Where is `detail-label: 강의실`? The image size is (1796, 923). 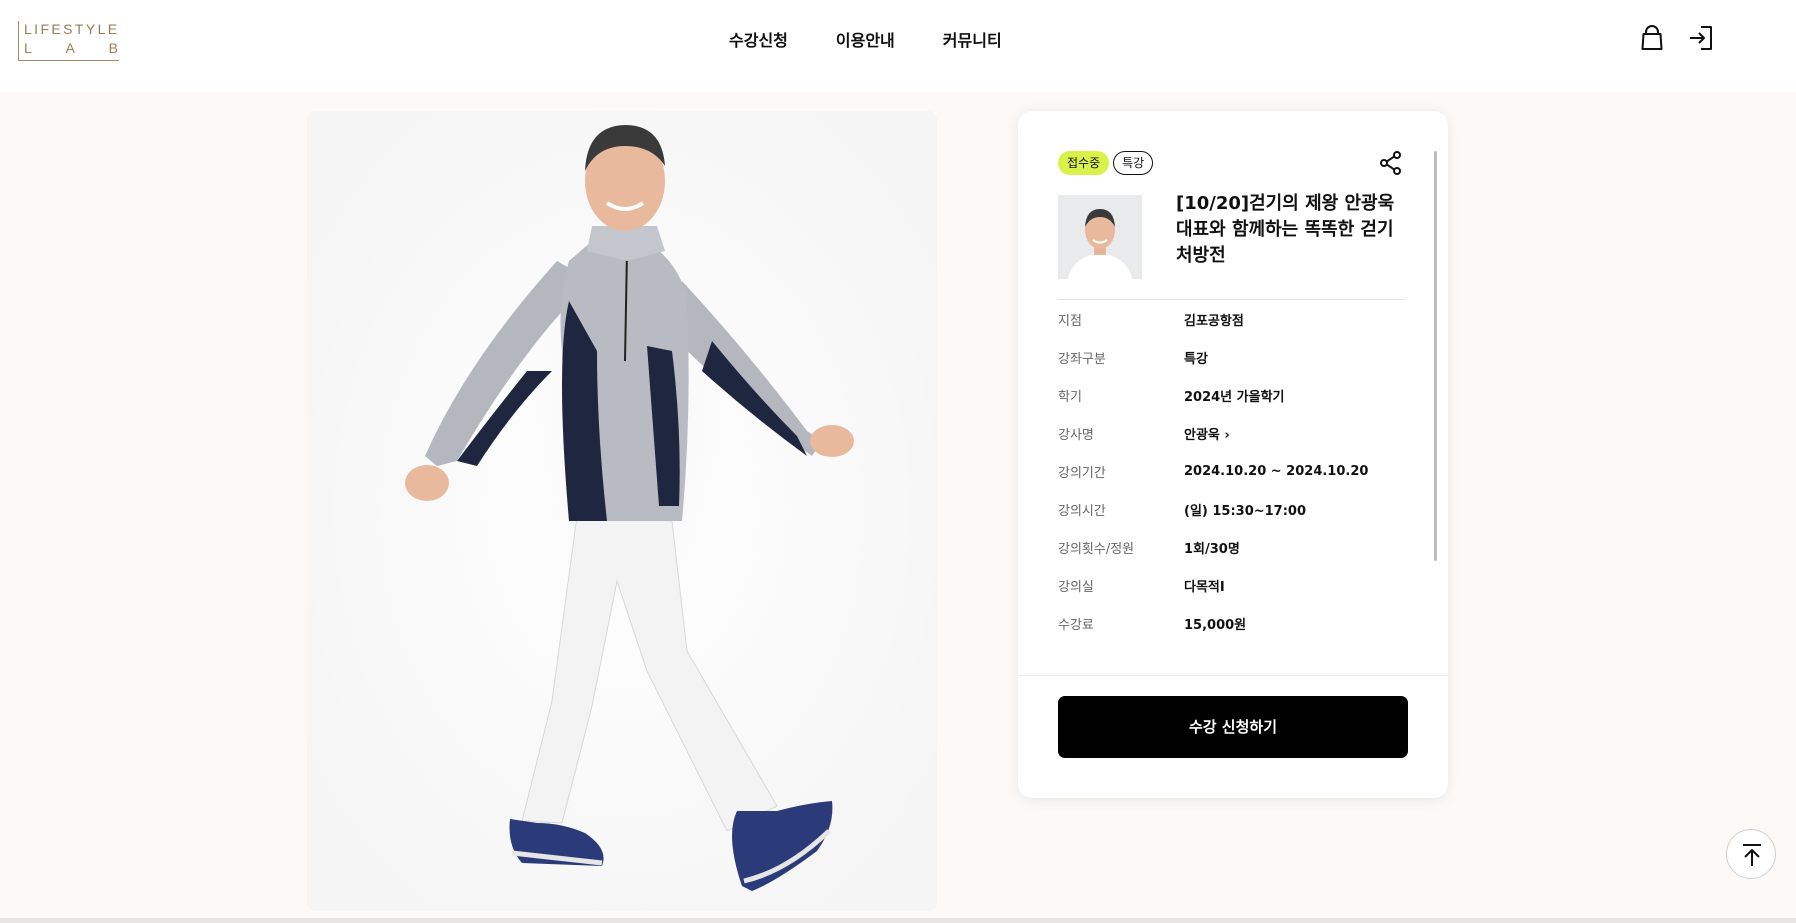
detail-label: 강의실 is located at coordinates (1076, 587).